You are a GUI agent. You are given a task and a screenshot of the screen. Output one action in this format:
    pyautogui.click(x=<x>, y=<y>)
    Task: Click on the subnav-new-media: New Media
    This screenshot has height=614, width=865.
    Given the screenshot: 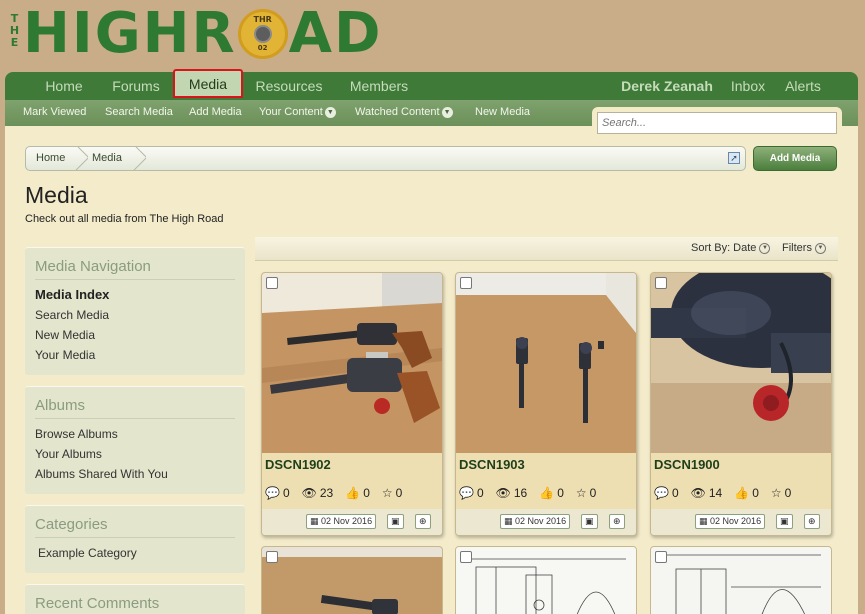 What is the action you would take?
    pyautogui.click(x=502, y=112)
    